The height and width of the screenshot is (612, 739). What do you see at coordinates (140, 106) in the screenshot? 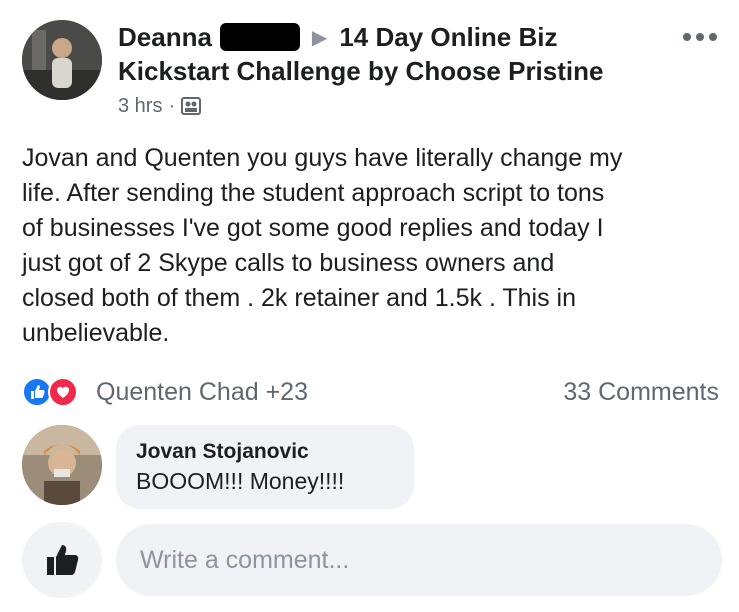
I see `post-timestamp: 3 hrs` at bounding box center [140, 106].